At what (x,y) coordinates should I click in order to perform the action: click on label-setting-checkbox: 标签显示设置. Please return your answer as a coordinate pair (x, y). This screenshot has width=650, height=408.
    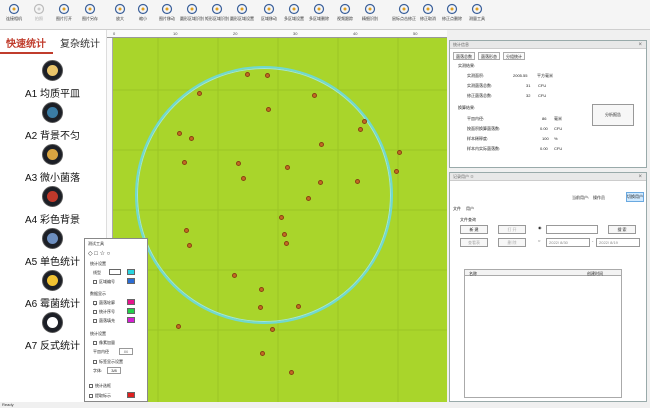
    Looking at the image, I should click on (108, 362).